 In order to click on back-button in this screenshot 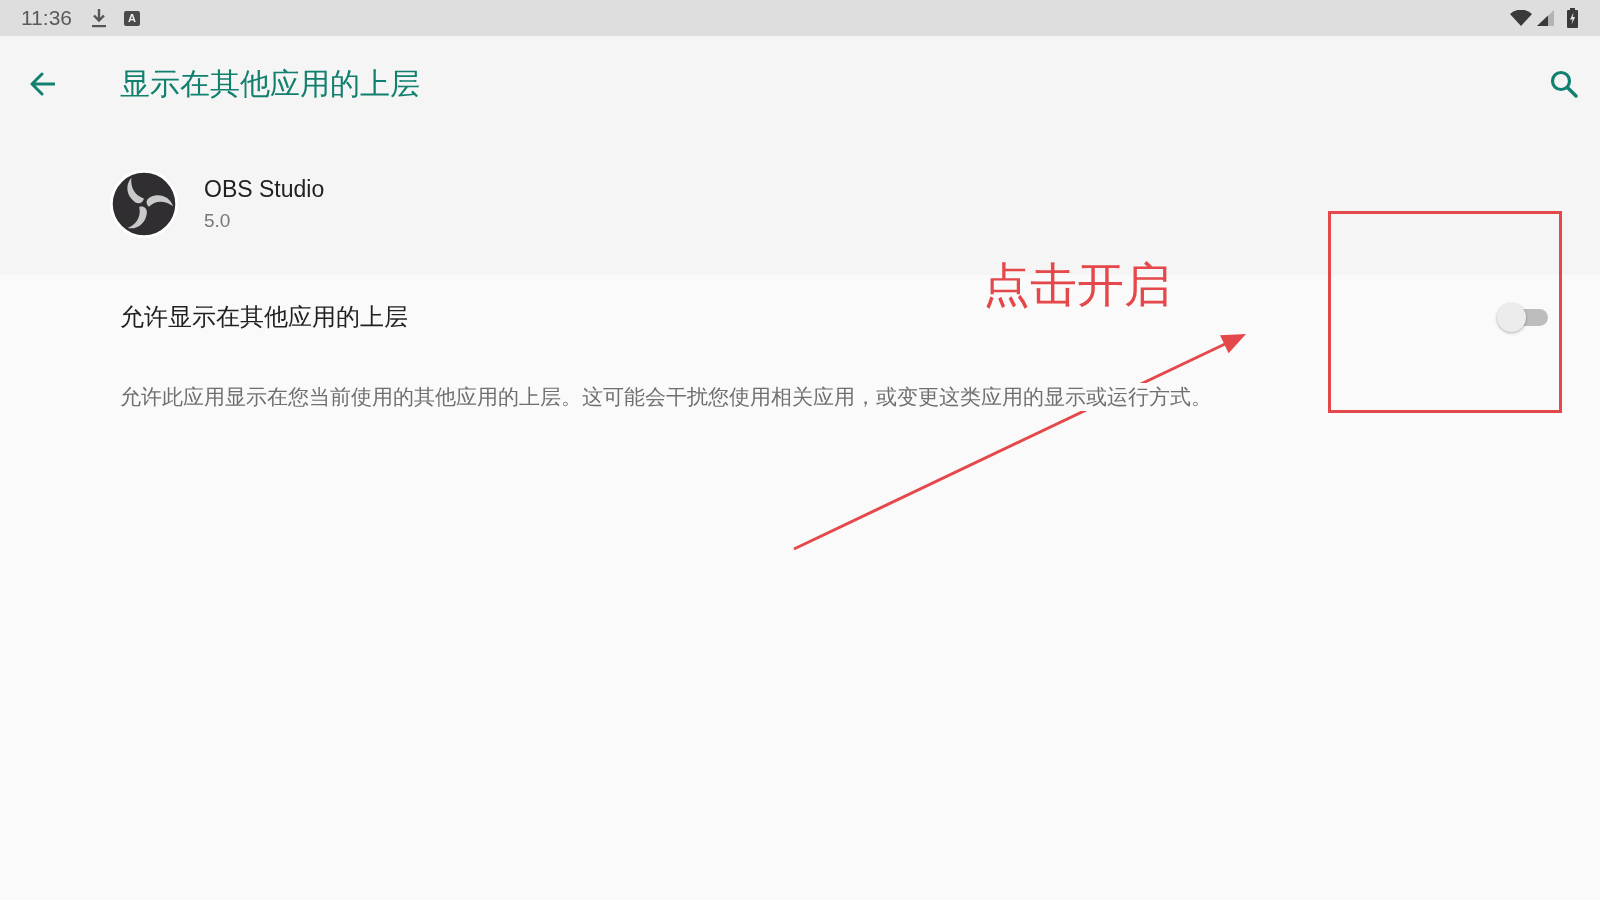, I will do `click(42, 84)`.